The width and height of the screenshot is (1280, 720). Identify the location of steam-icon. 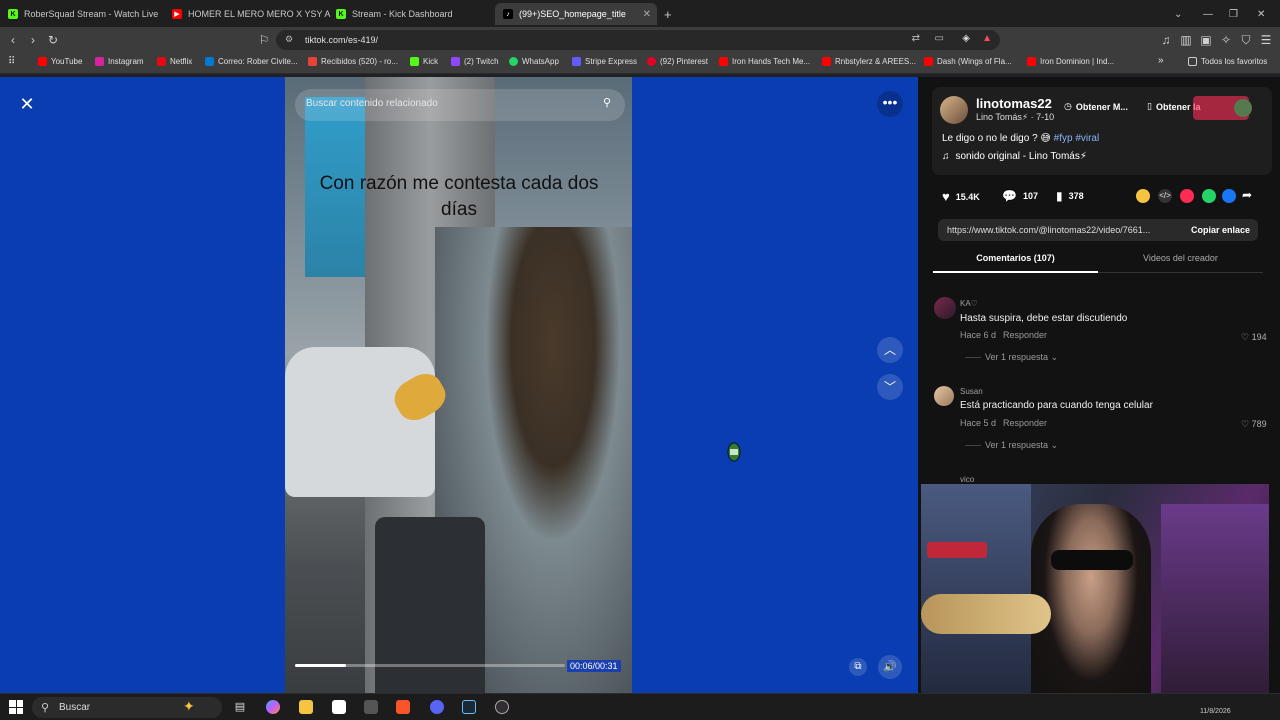
(469, 707).